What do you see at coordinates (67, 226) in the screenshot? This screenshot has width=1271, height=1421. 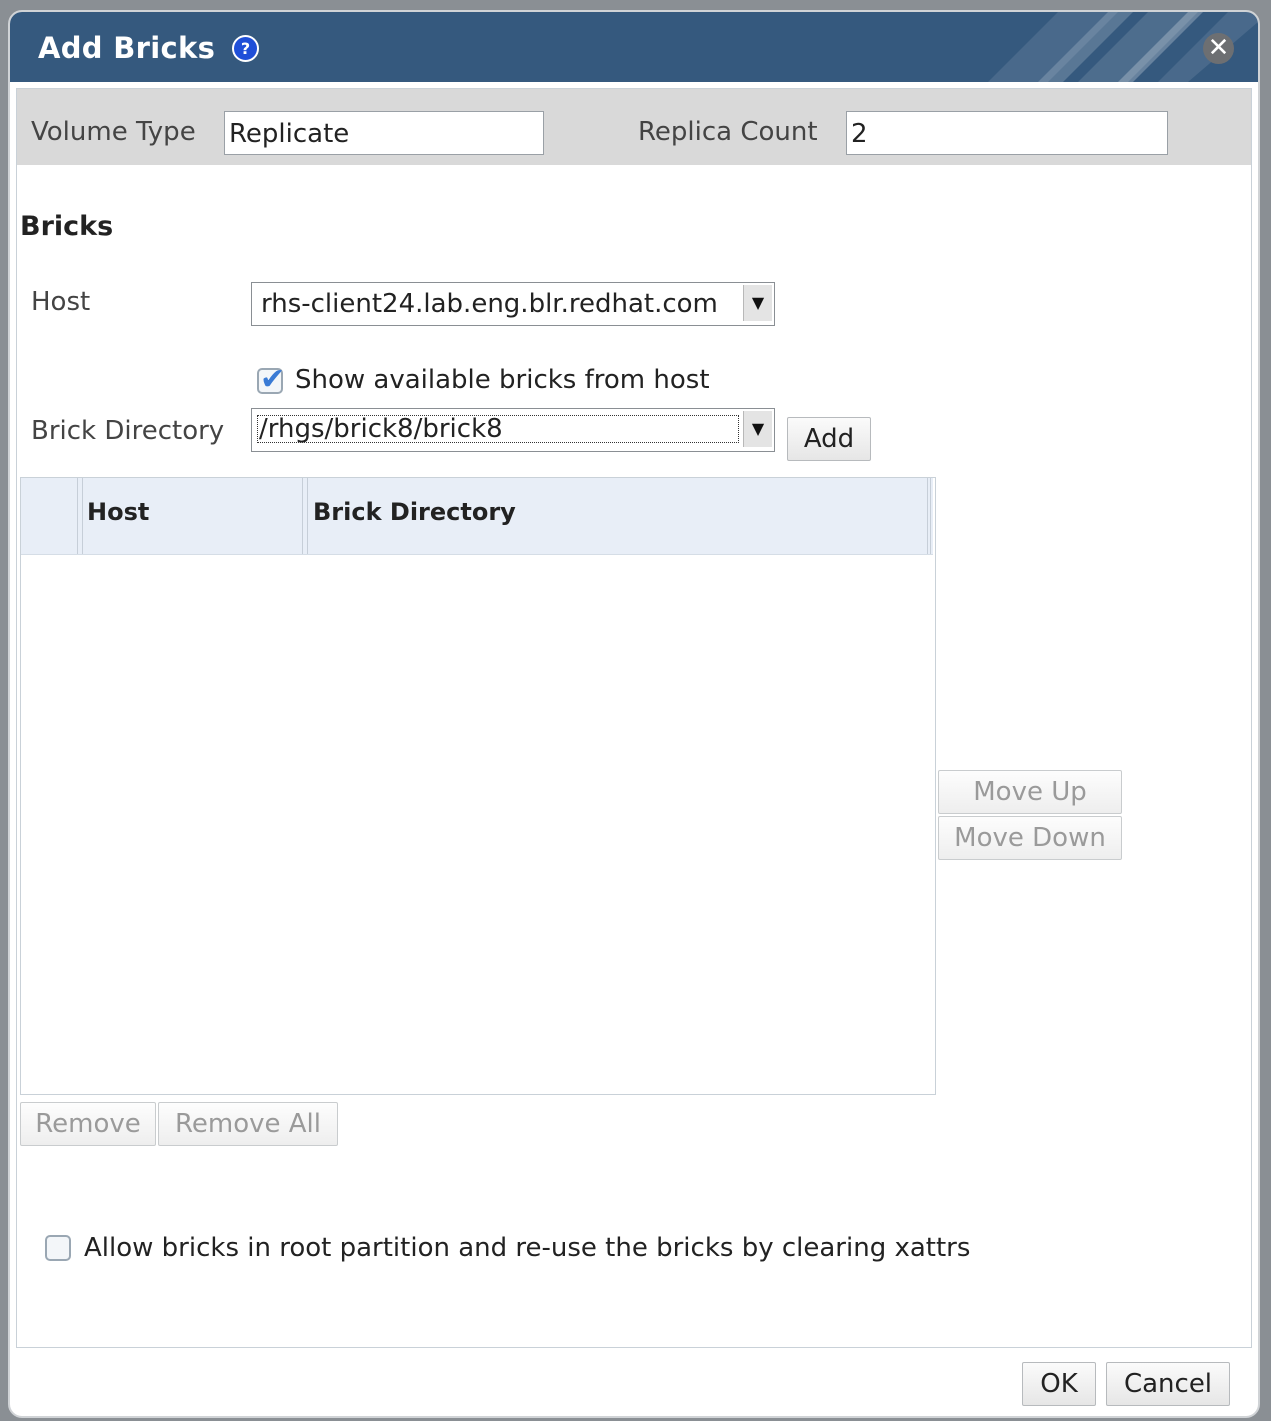 I see `bricks-section-title: Bricks` at bounding box center [67, 226].